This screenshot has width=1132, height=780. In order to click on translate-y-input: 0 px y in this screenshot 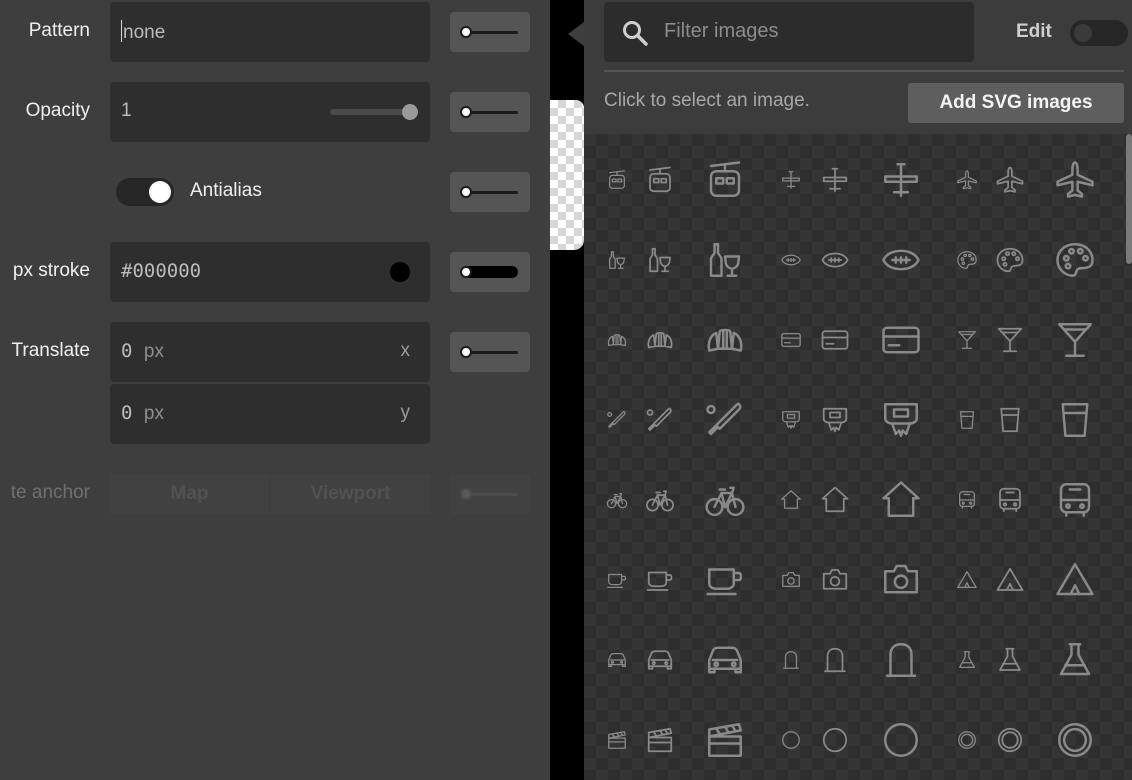, I will do `click(270, 414)`.